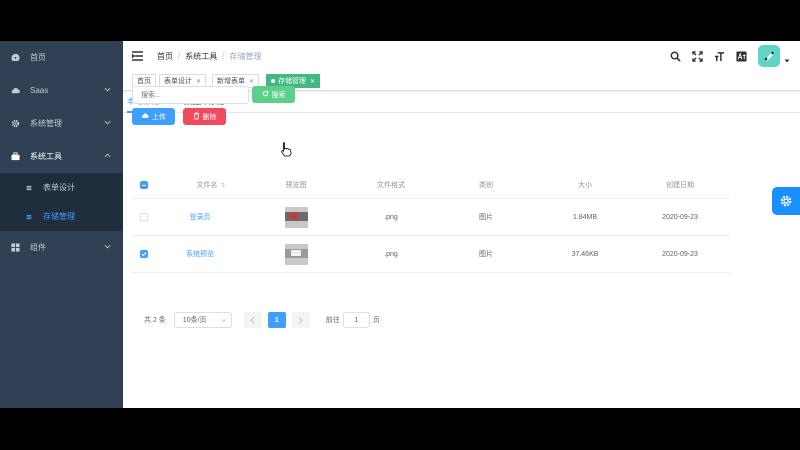  I want to click on pagination-total: 共 2 条, so click(155, 320).